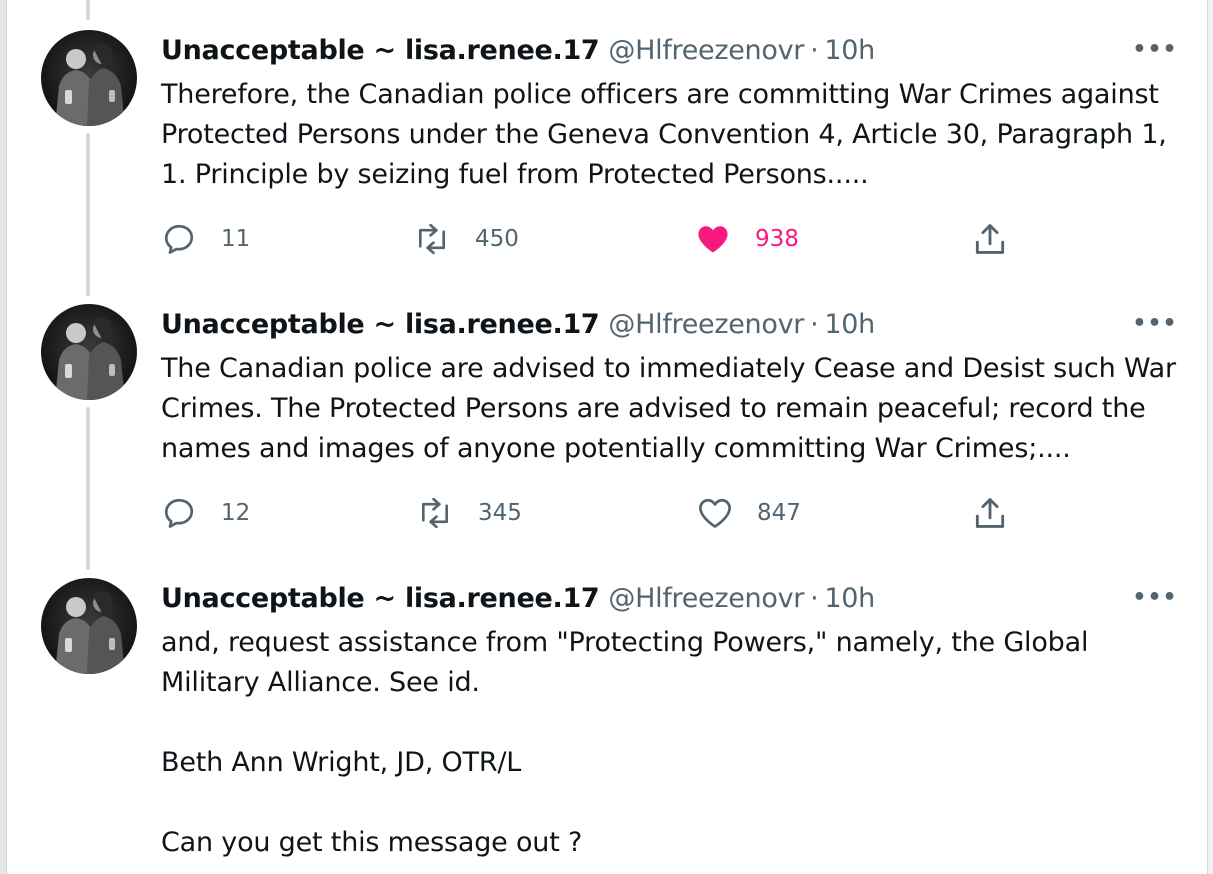  Describe the element at coordinates (749, 513) in the screenshot. I see `like-button: 847` at that location.